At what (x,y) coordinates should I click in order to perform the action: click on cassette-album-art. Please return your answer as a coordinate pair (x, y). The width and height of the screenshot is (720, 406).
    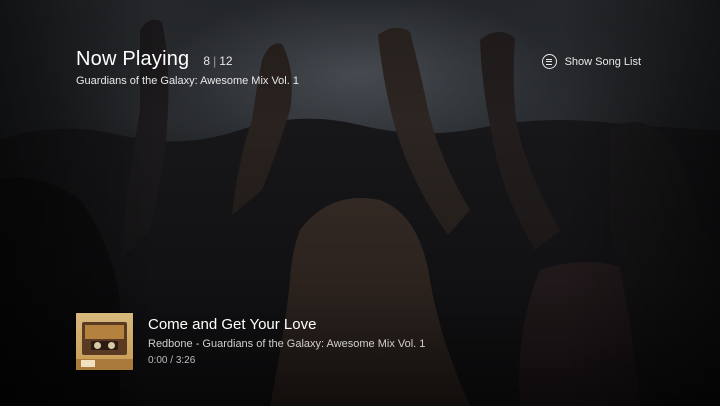
    Looking at the image, I should click on (104, 338).